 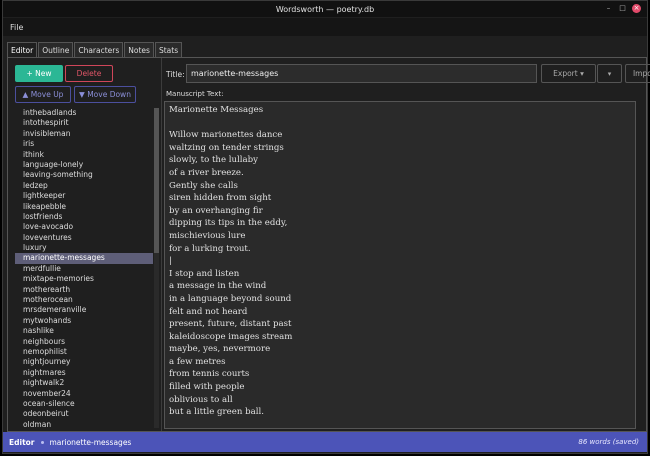 I want to click on delete-button: Delete, so click(x=89, y=73).